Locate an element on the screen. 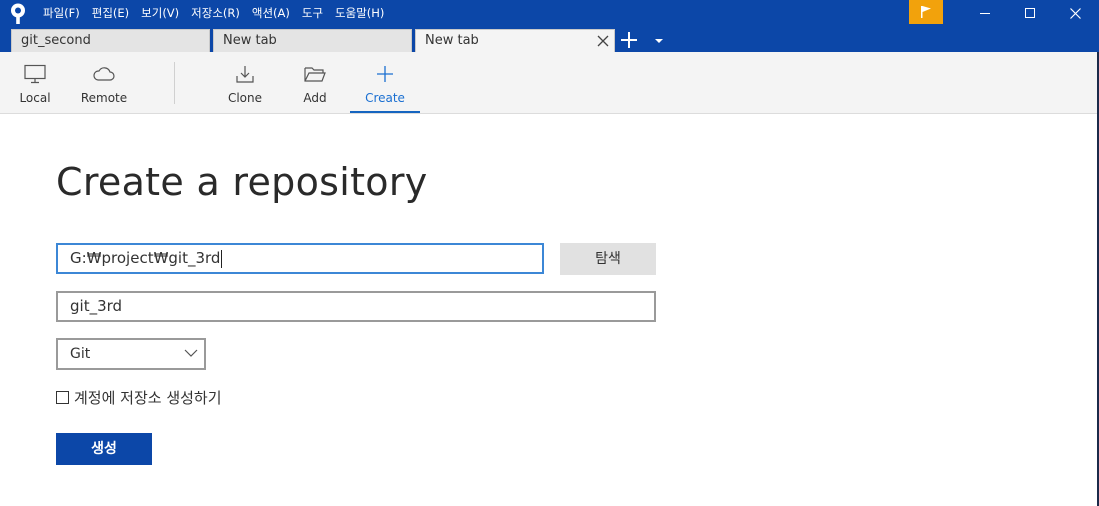  repository-name-value: git_3rd is located at coordinates (96, 306).